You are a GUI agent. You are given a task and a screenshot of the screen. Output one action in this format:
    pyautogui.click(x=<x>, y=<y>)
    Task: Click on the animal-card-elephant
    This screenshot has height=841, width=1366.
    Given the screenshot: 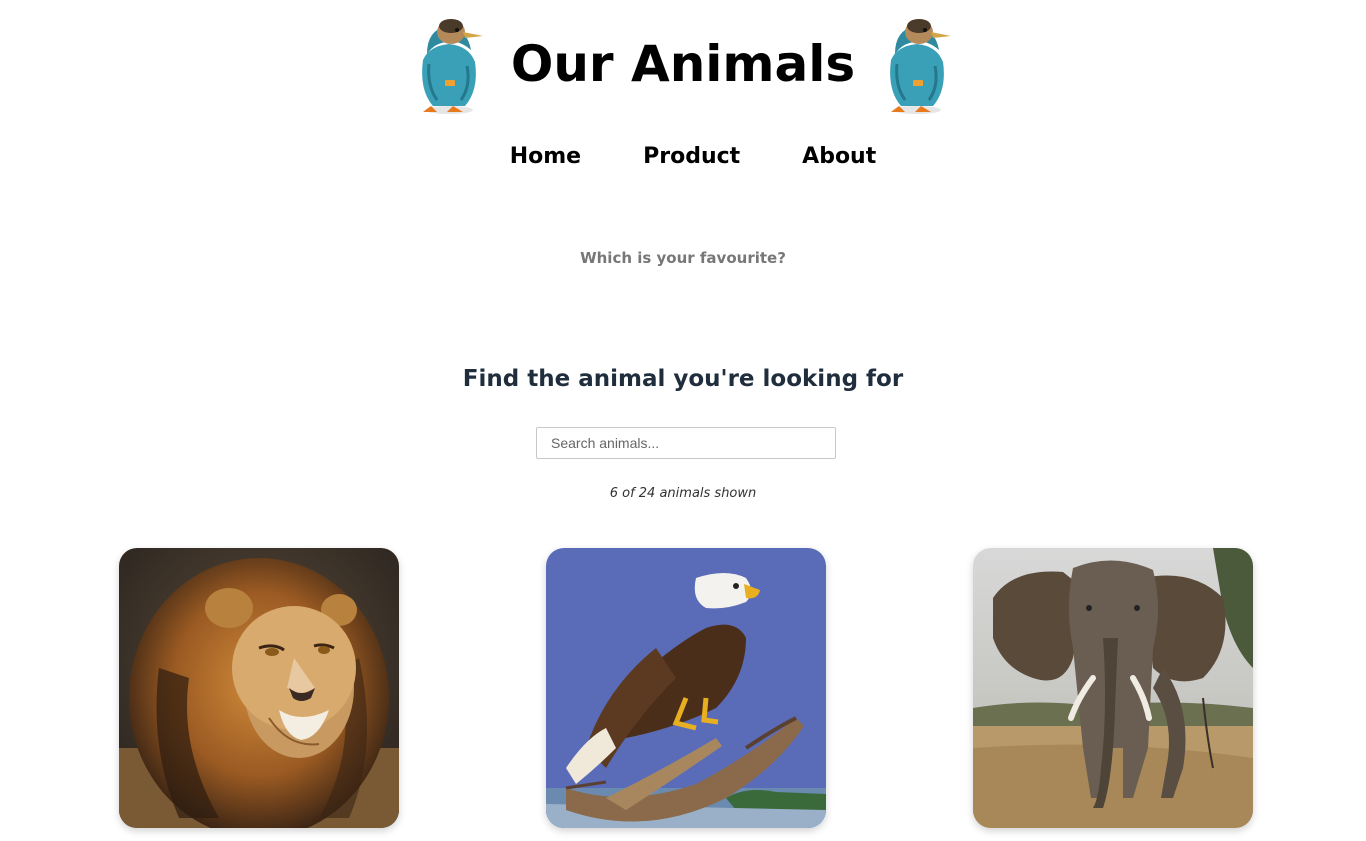 What is the action you would take?
    pyautogui.click(x=1113, y=688)
    